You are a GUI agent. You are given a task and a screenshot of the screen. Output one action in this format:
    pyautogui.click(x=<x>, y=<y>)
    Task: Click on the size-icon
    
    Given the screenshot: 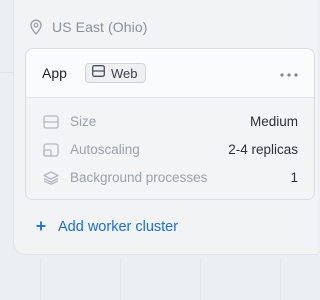 What is the action you would take?
    pyautogui.click(x=51, y=122)
    